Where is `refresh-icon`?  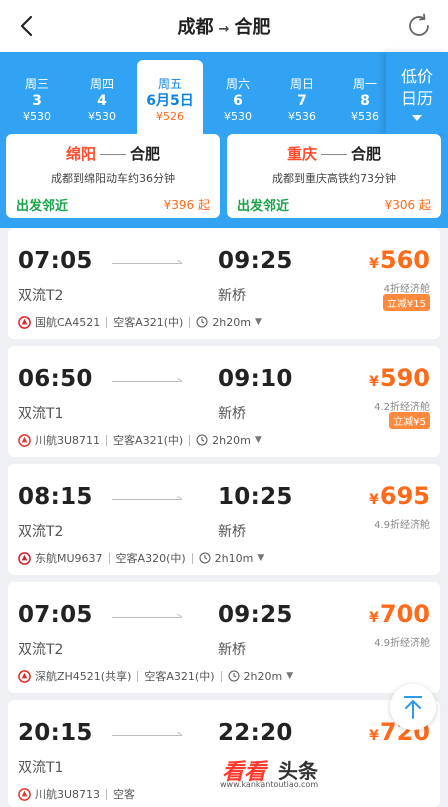
refresh-icon is located at coordinates (419, 26).